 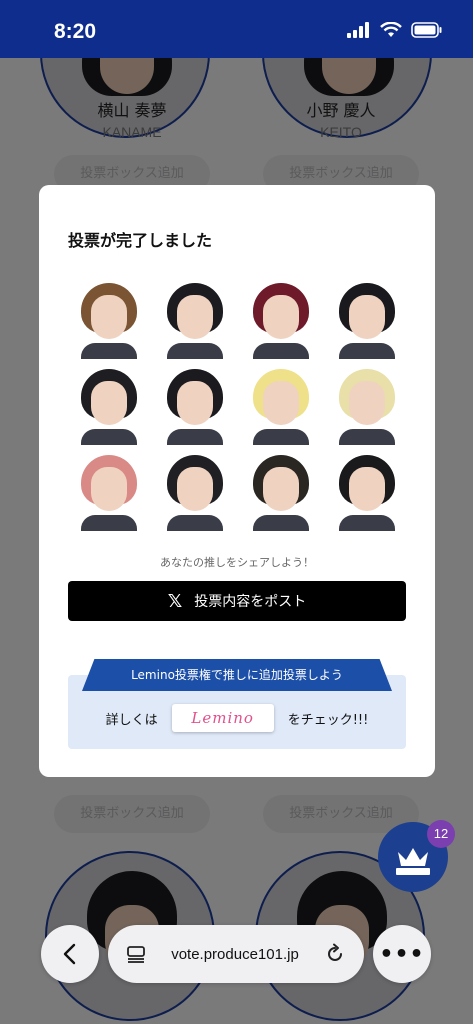 I want to click on back-button, so click(x=70, y=954).